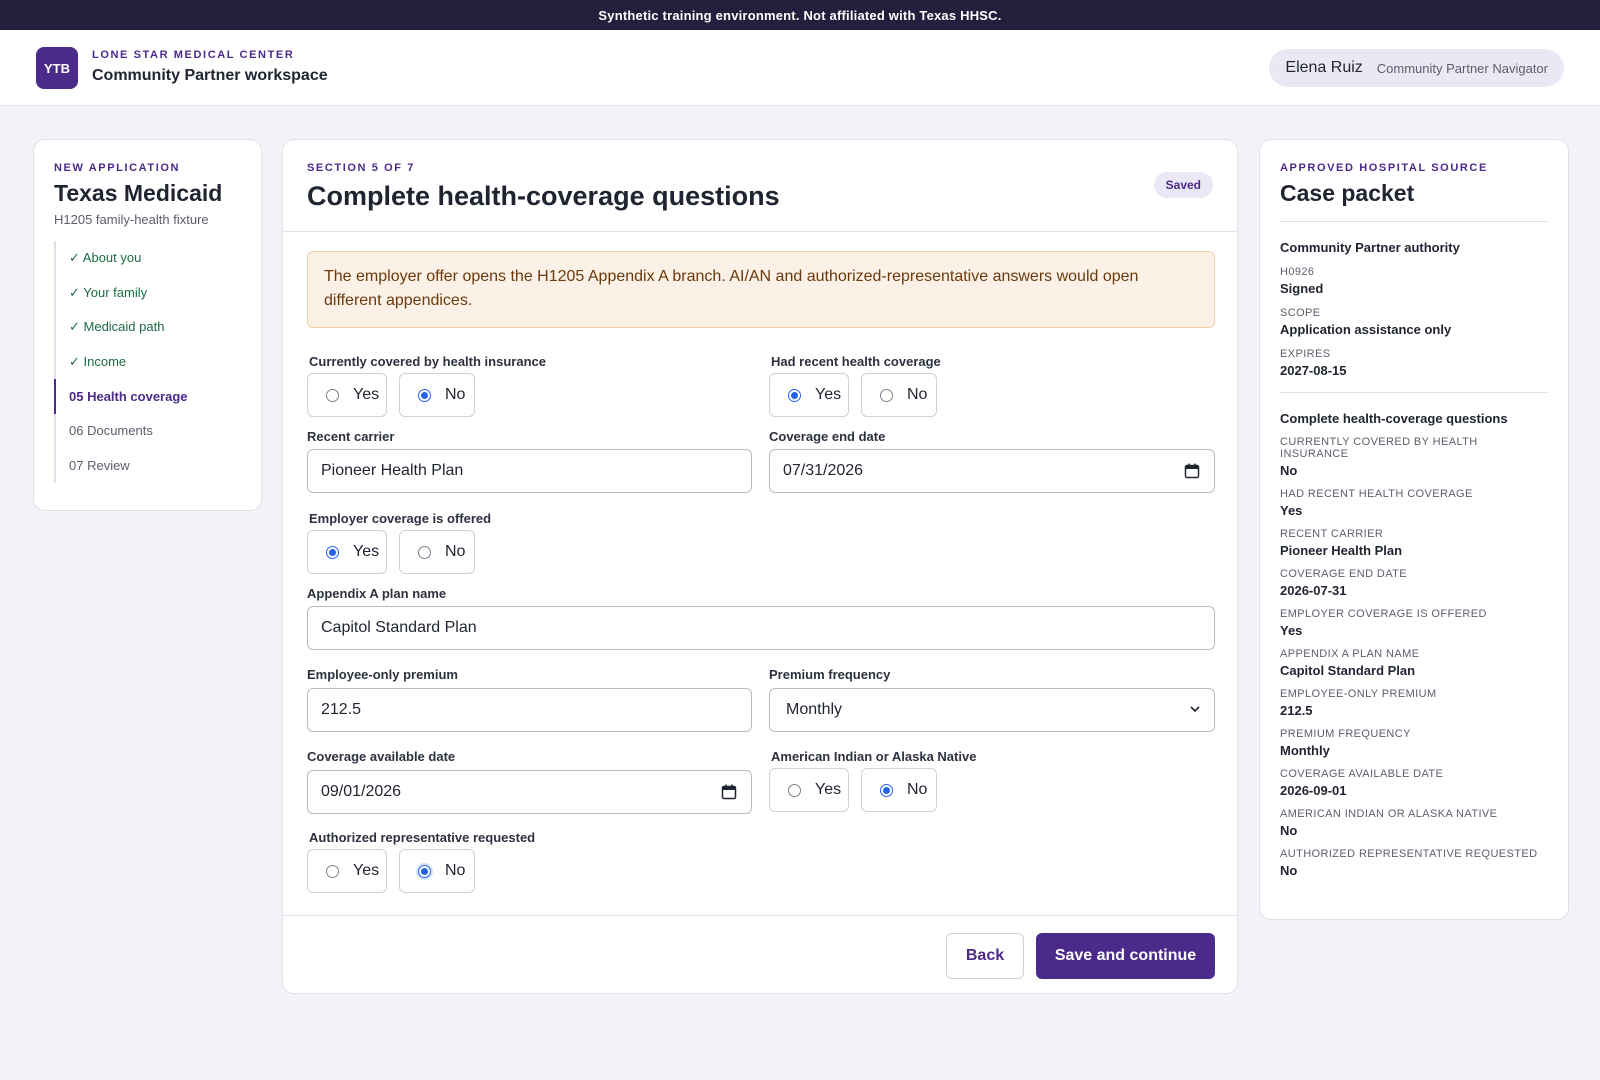 The image size is (1600, 1080). Describe the element at coordinates (1409, 854) in the screenshot. I see `packet-key: AUTHORIZED REPRESENTATIVE REQUESTED` at that location.